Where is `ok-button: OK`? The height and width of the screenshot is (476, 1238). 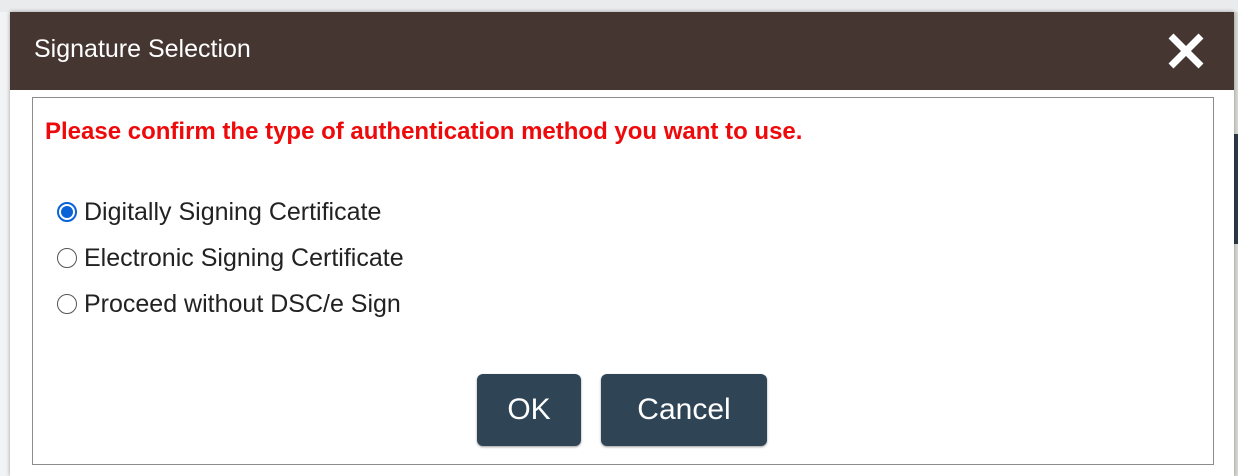
ok-button: OK is located at coordinates (529, 410).